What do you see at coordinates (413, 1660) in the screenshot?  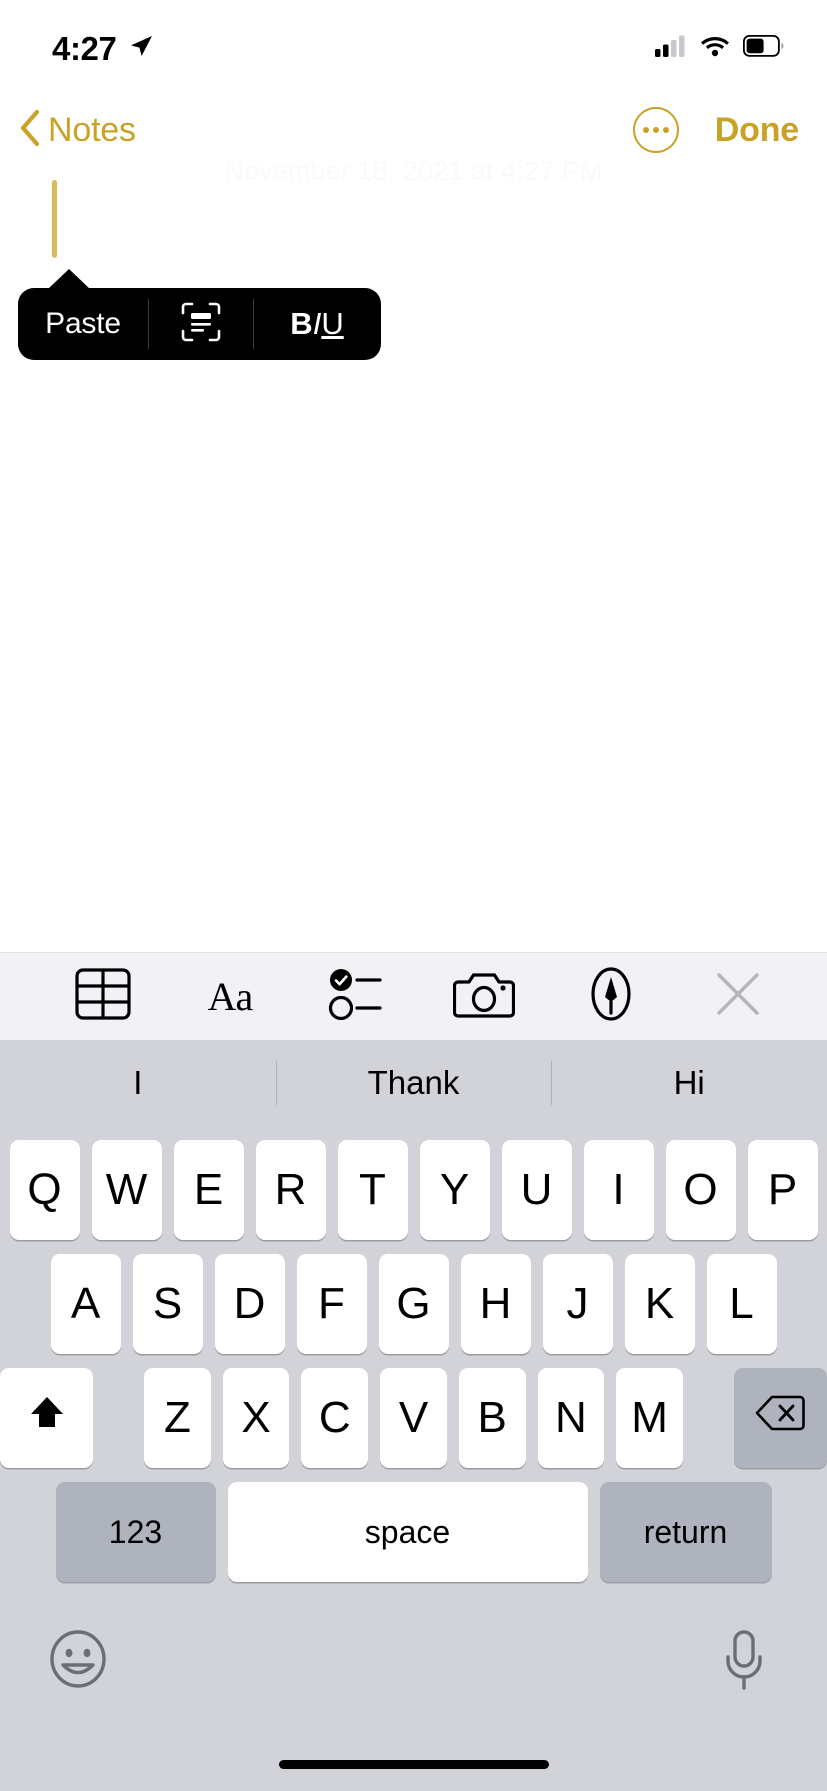 I see `keyboard-bottom-bar` at bounding box center [413, 1660].